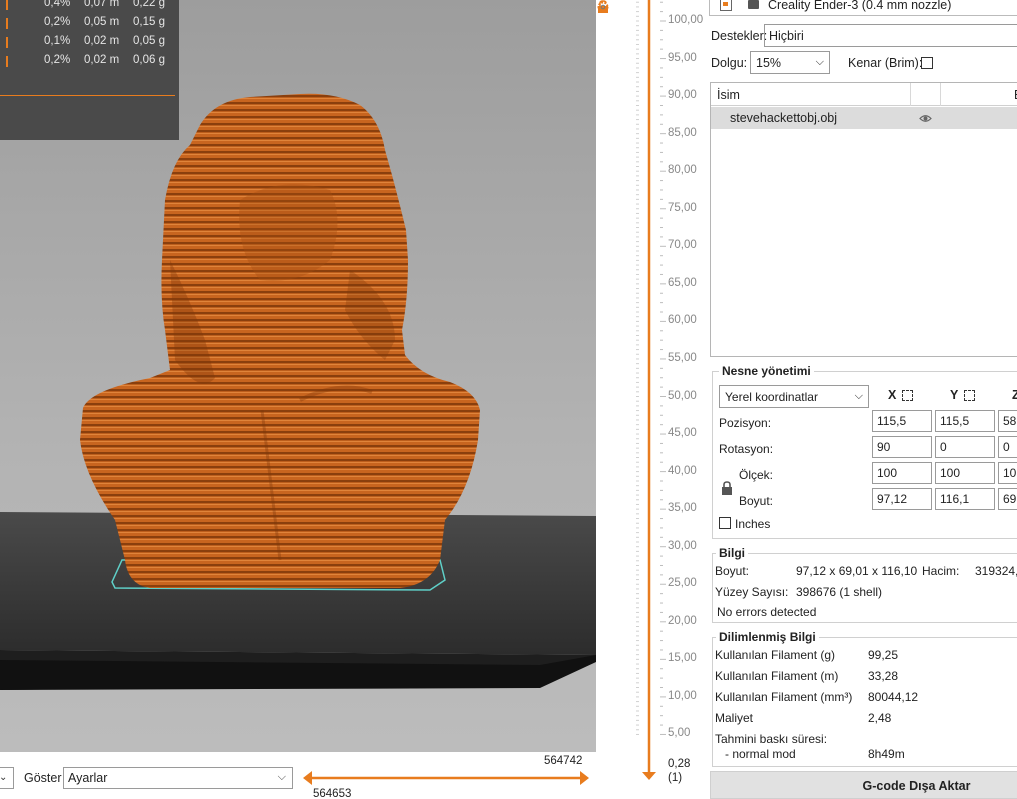  What do you see at coordinates (863, 219) in the screenshot?
I see `object-list: İsim E stevehackettobj.obj` at bounding box center [863, 219].